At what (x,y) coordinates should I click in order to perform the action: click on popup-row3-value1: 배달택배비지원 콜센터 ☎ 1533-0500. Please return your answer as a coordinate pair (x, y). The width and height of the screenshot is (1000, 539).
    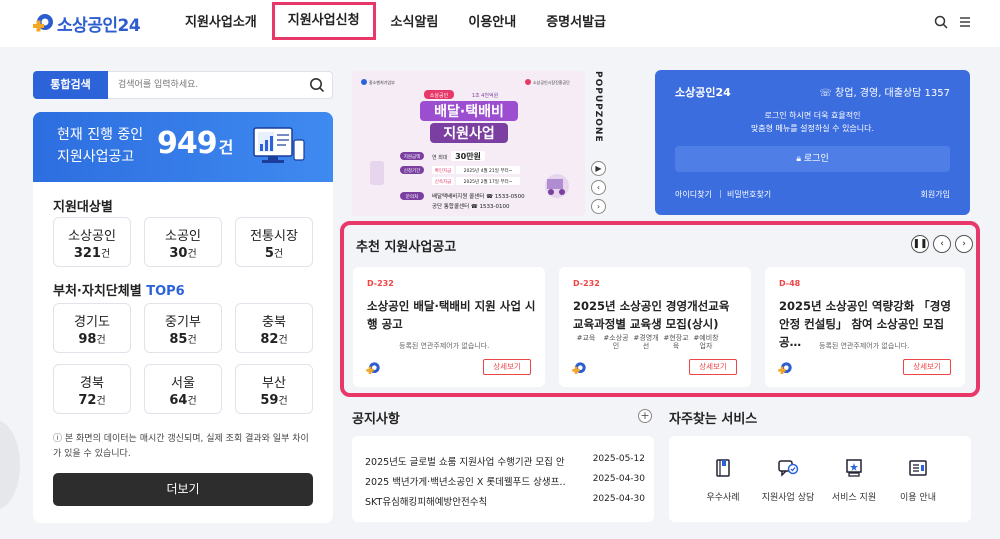
    Looking at the image, I should click on (478, 196).